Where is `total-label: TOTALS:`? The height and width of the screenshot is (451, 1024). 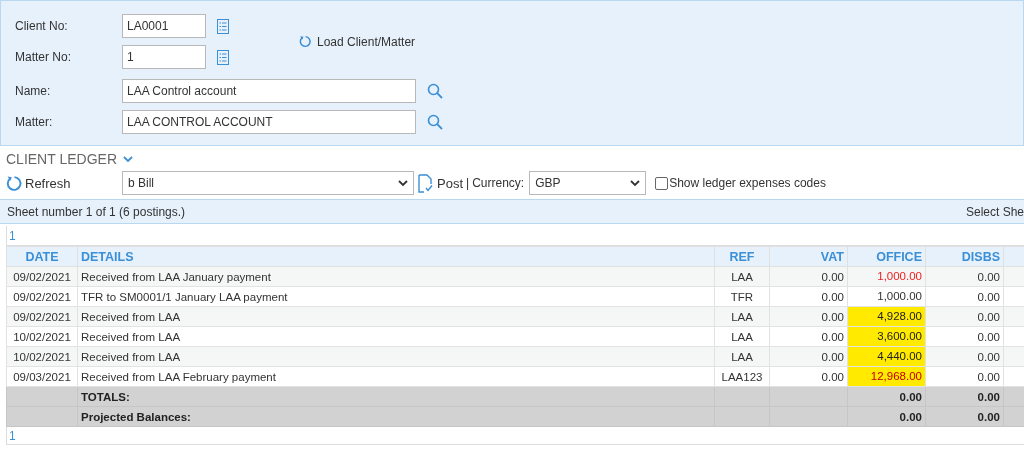 total-label: TOTALS: is located at coordinates (396, 396).